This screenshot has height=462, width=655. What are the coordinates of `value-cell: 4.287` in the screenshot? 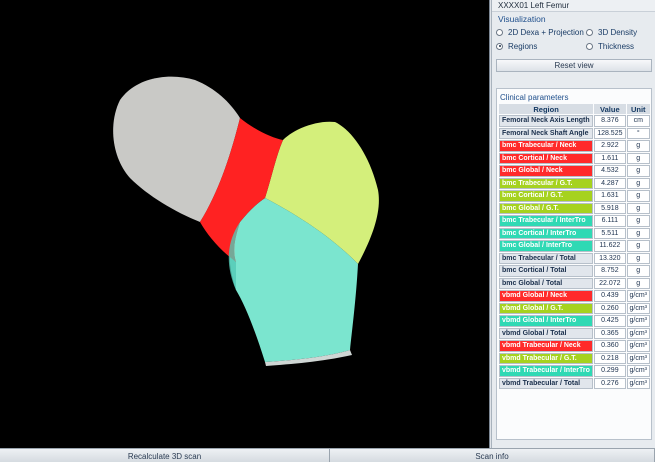 It's located at (610, 183).